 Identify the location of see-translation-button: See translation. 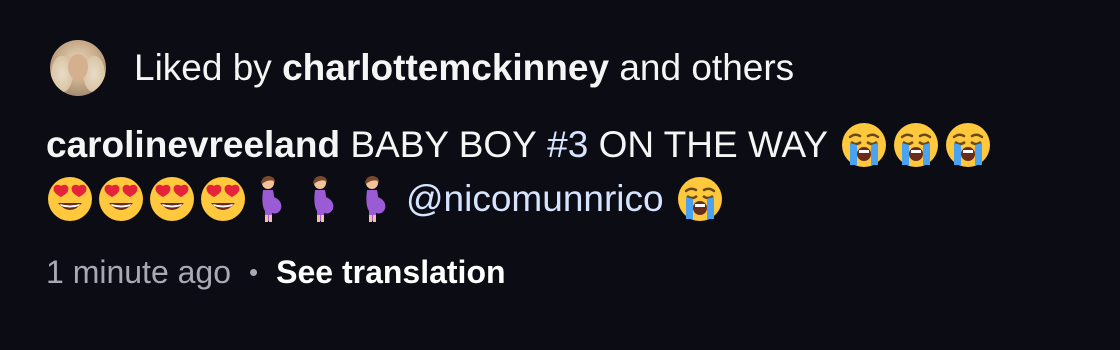
(390, 272).